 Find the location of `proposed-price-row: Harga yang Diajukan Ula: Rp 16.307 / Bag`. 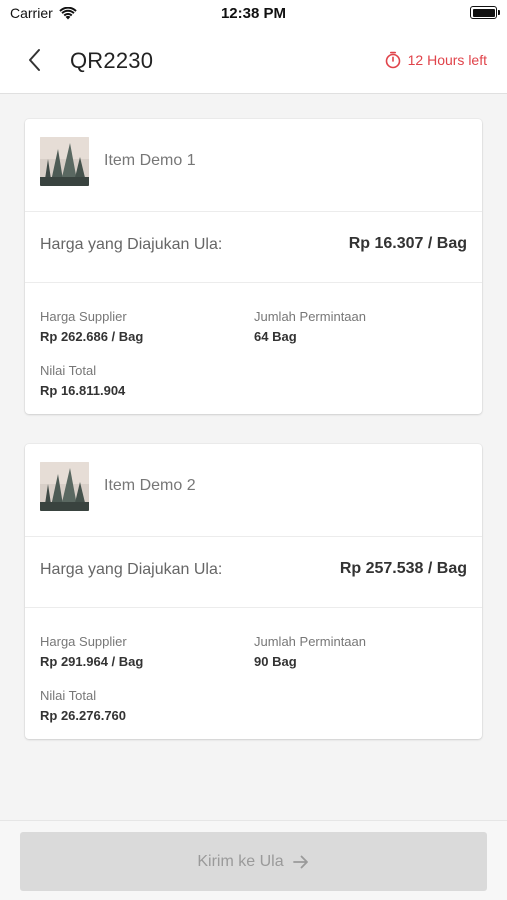

proposed-price-row: Harga yang Diajukan Ula: Rp 16.307 / Bag is located at coordinates (253, 247).